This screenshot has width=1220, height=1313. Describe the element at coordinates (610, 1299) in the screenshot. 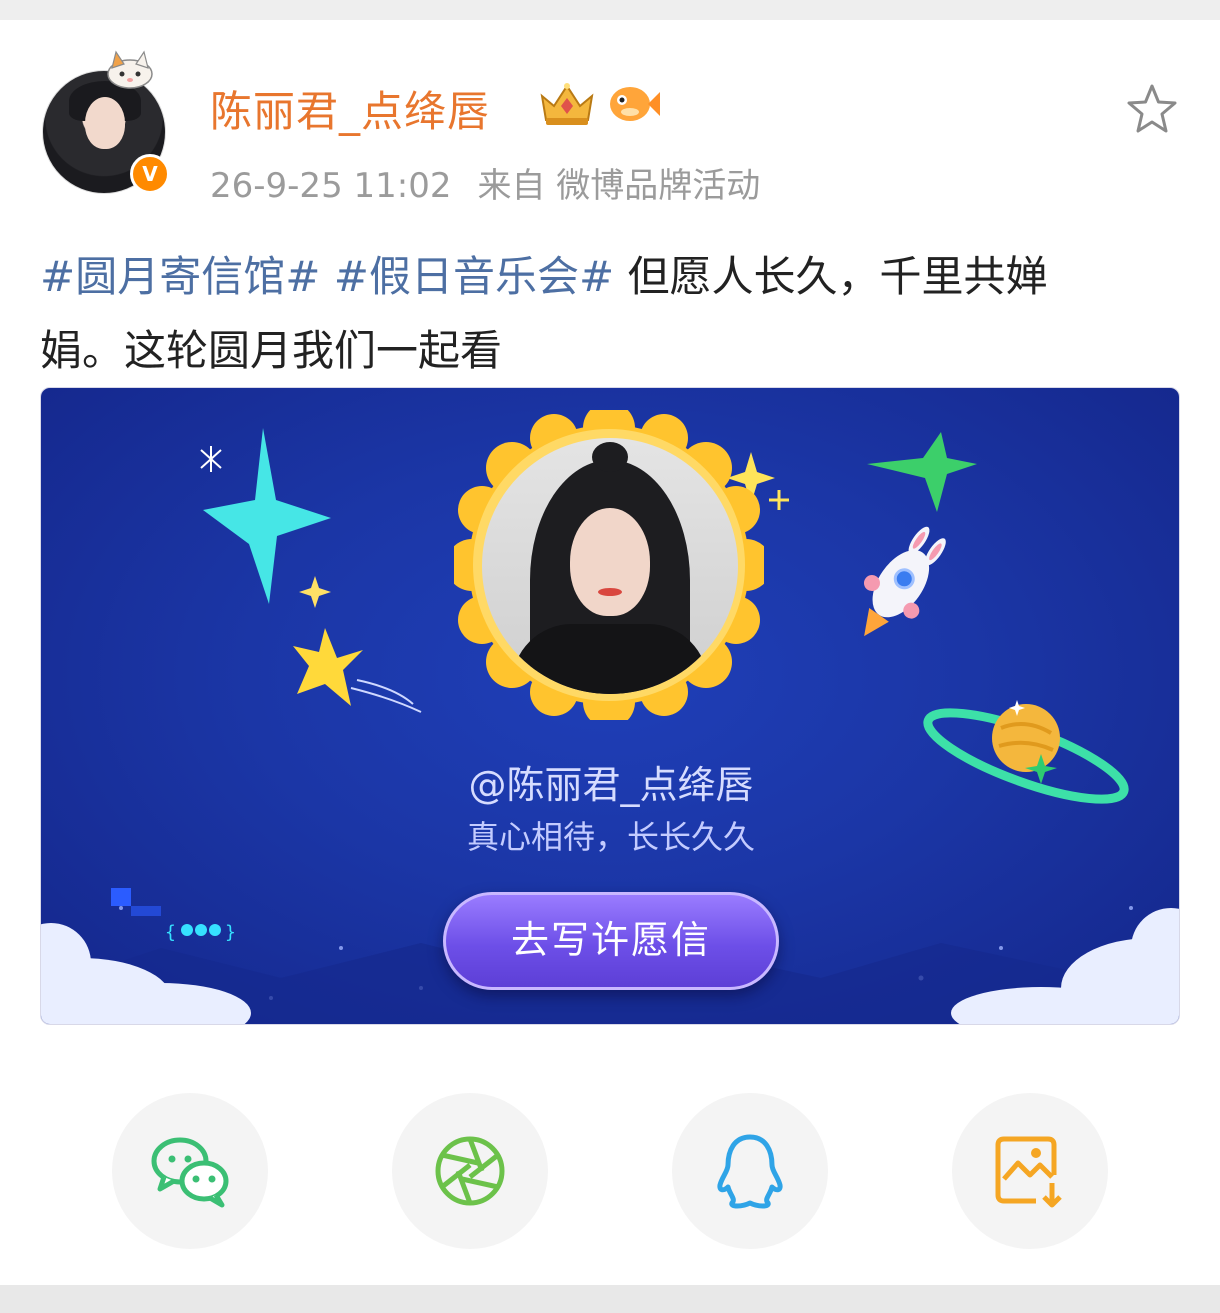

I see `bottom-bar` at that location.